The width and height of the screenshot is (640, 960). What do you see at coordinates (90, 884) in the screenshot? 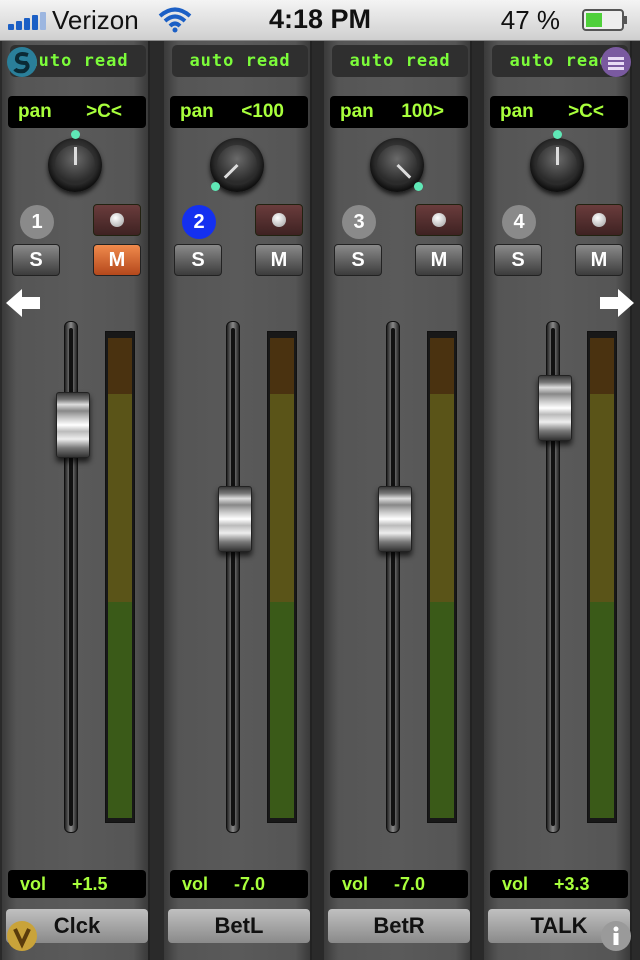
I see `volume-value: +1.5` at bounding box center [90, 884].